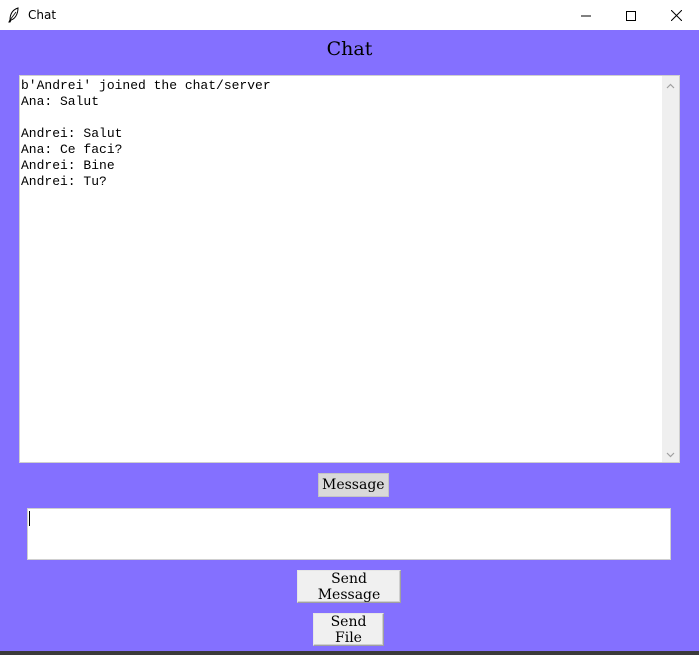 Image resolution: width=699 pixels, height=655 pixels. I want to click on minimize-icon, so click(586, 15).